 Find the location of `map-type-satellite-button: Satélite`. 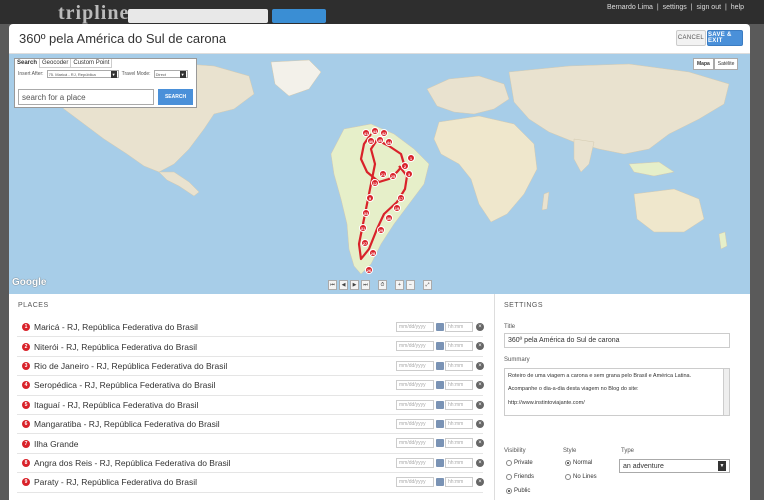

map-type-satellite-button: Satélite is located at coordinates (726, 64).